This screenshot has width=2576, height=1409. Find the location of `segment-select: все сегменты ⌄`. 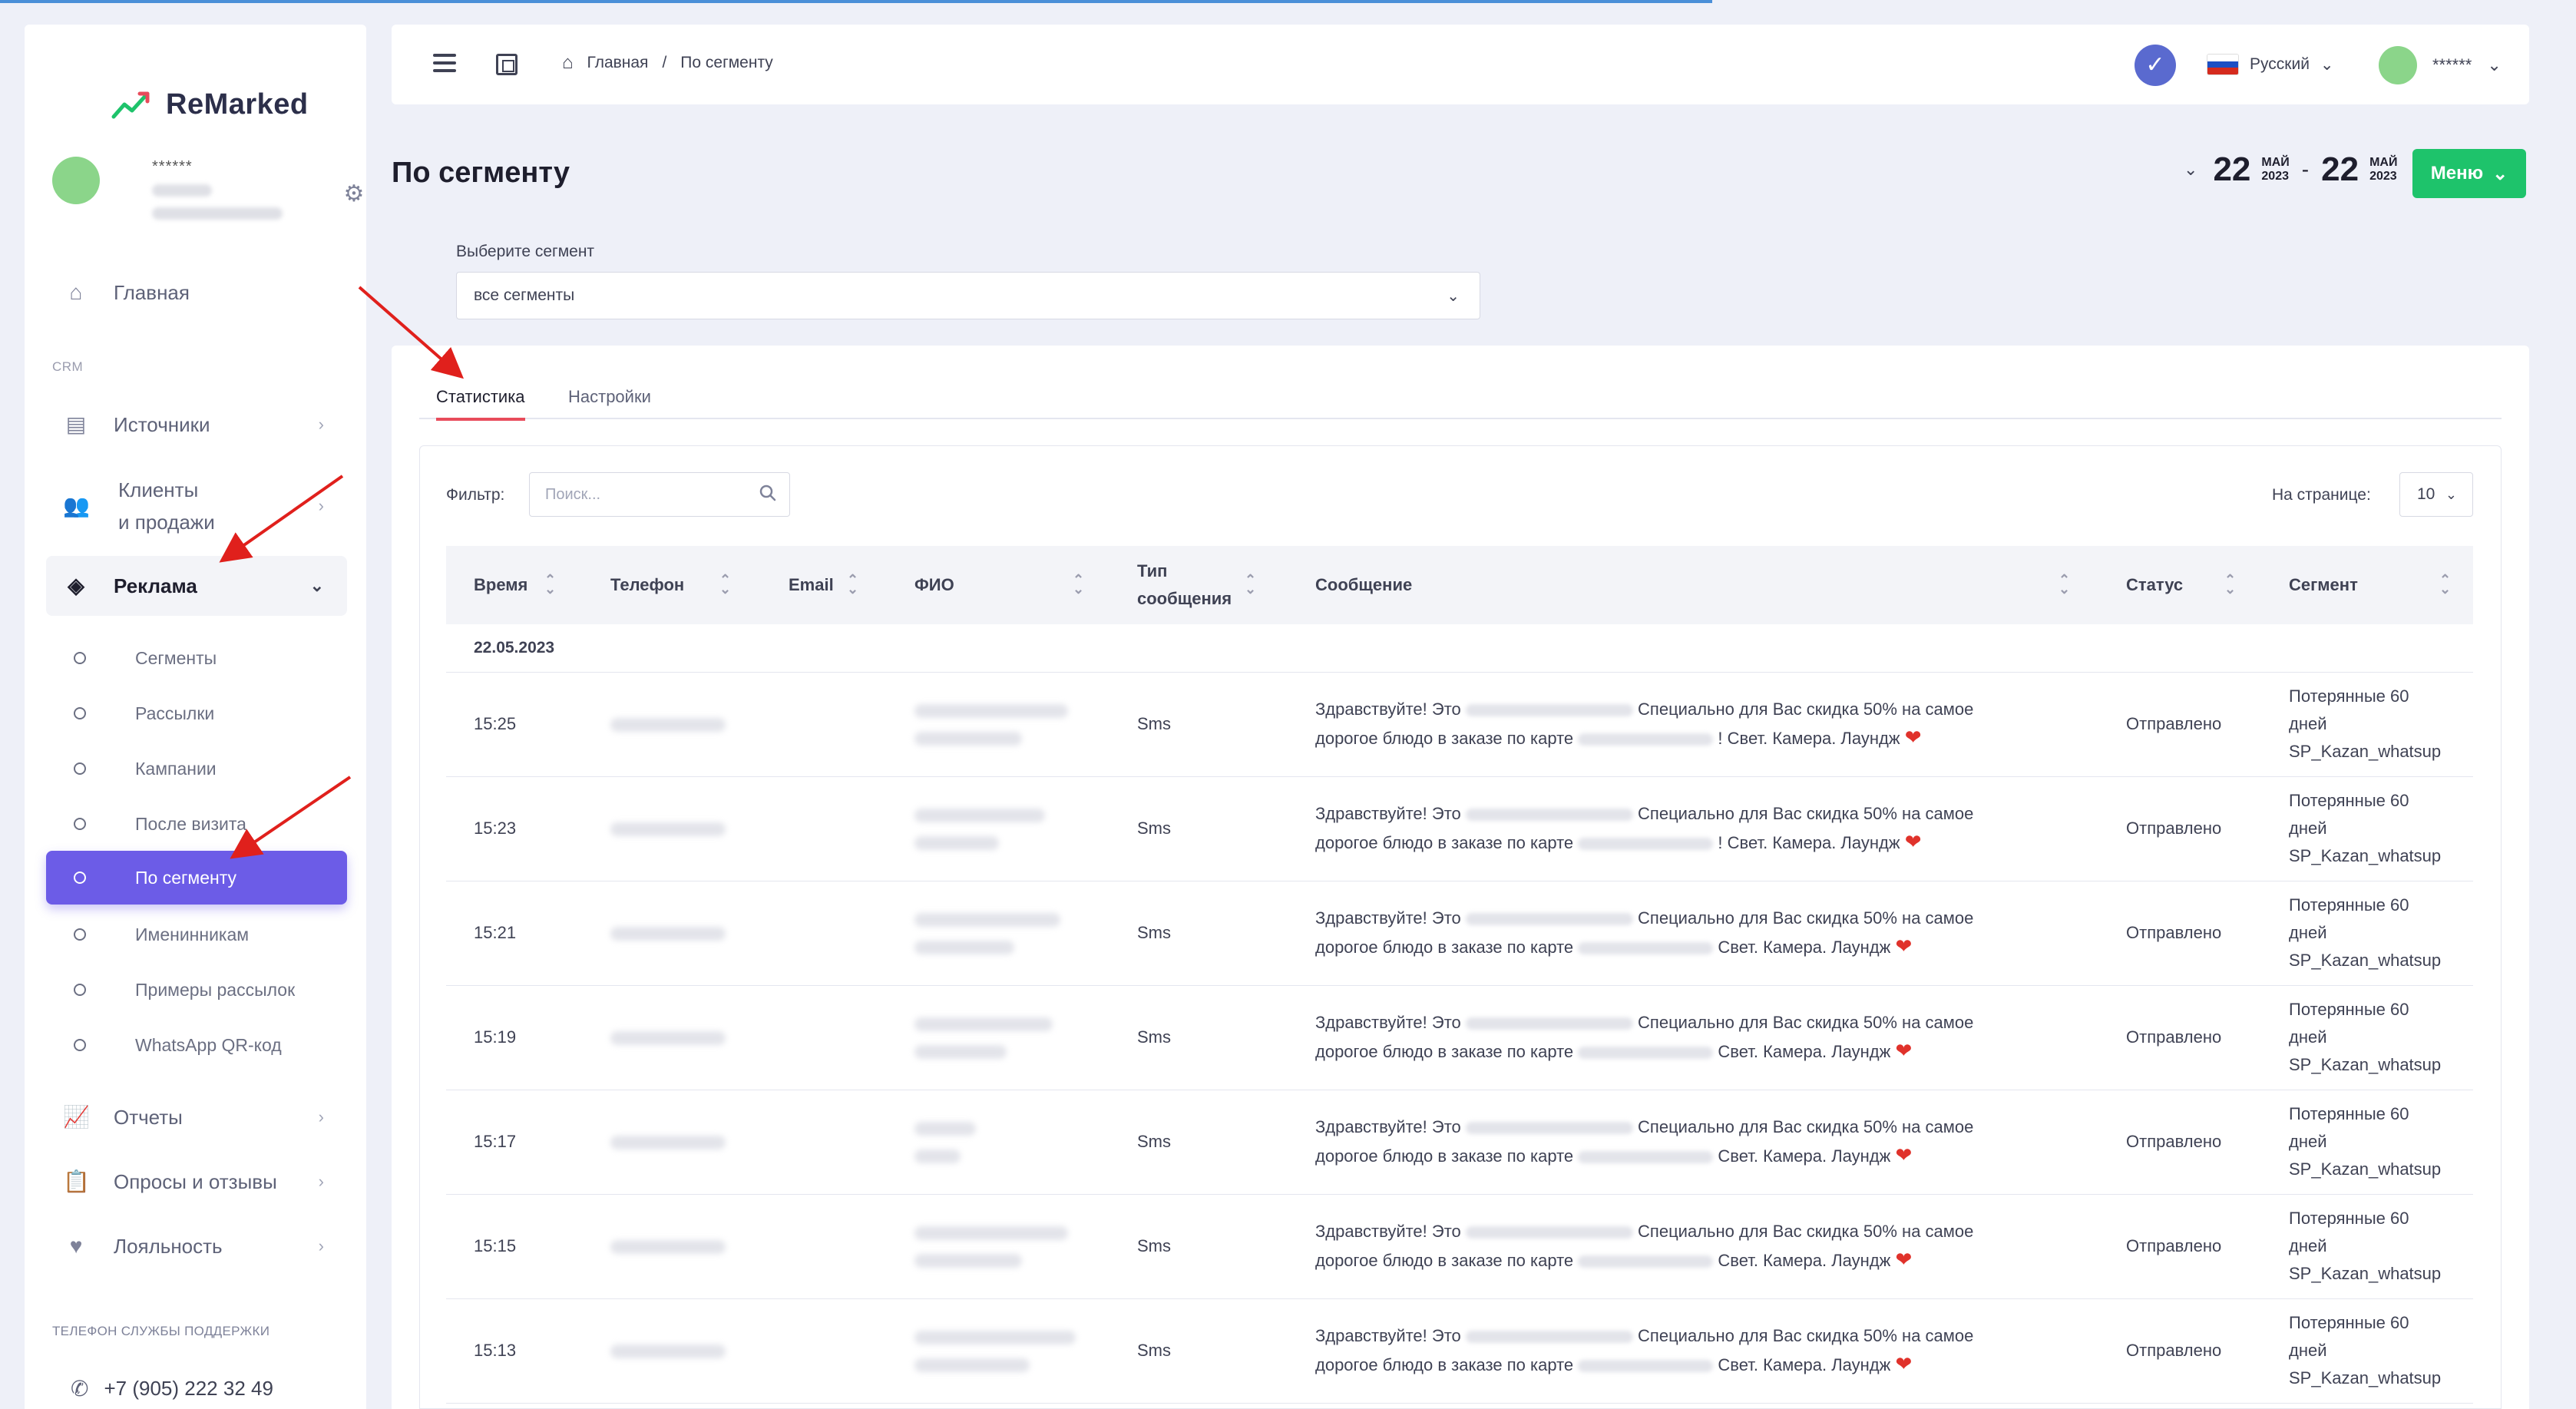

segment-select: все сегменты ⌄ is located at coordinates (968, 296).